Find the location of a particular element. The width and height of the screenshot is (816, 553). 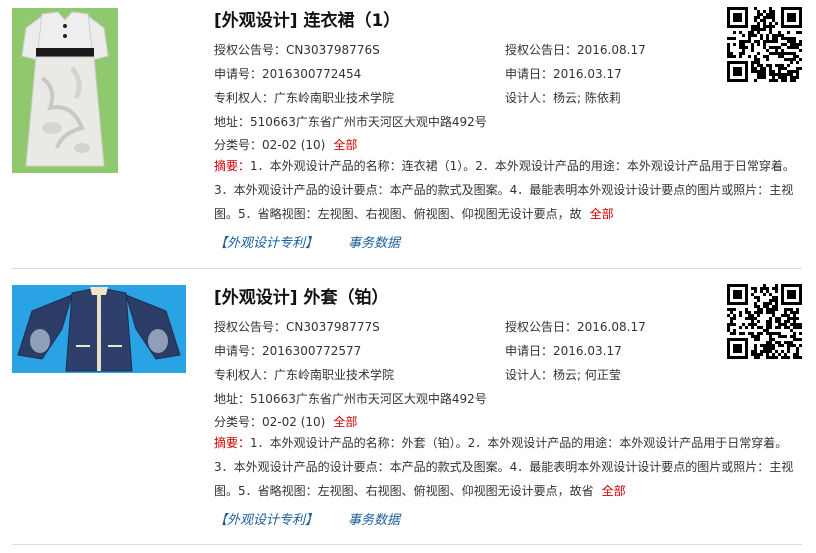

app-no-row: 申请号：2016300772454 is located at coordinates (287, 73).